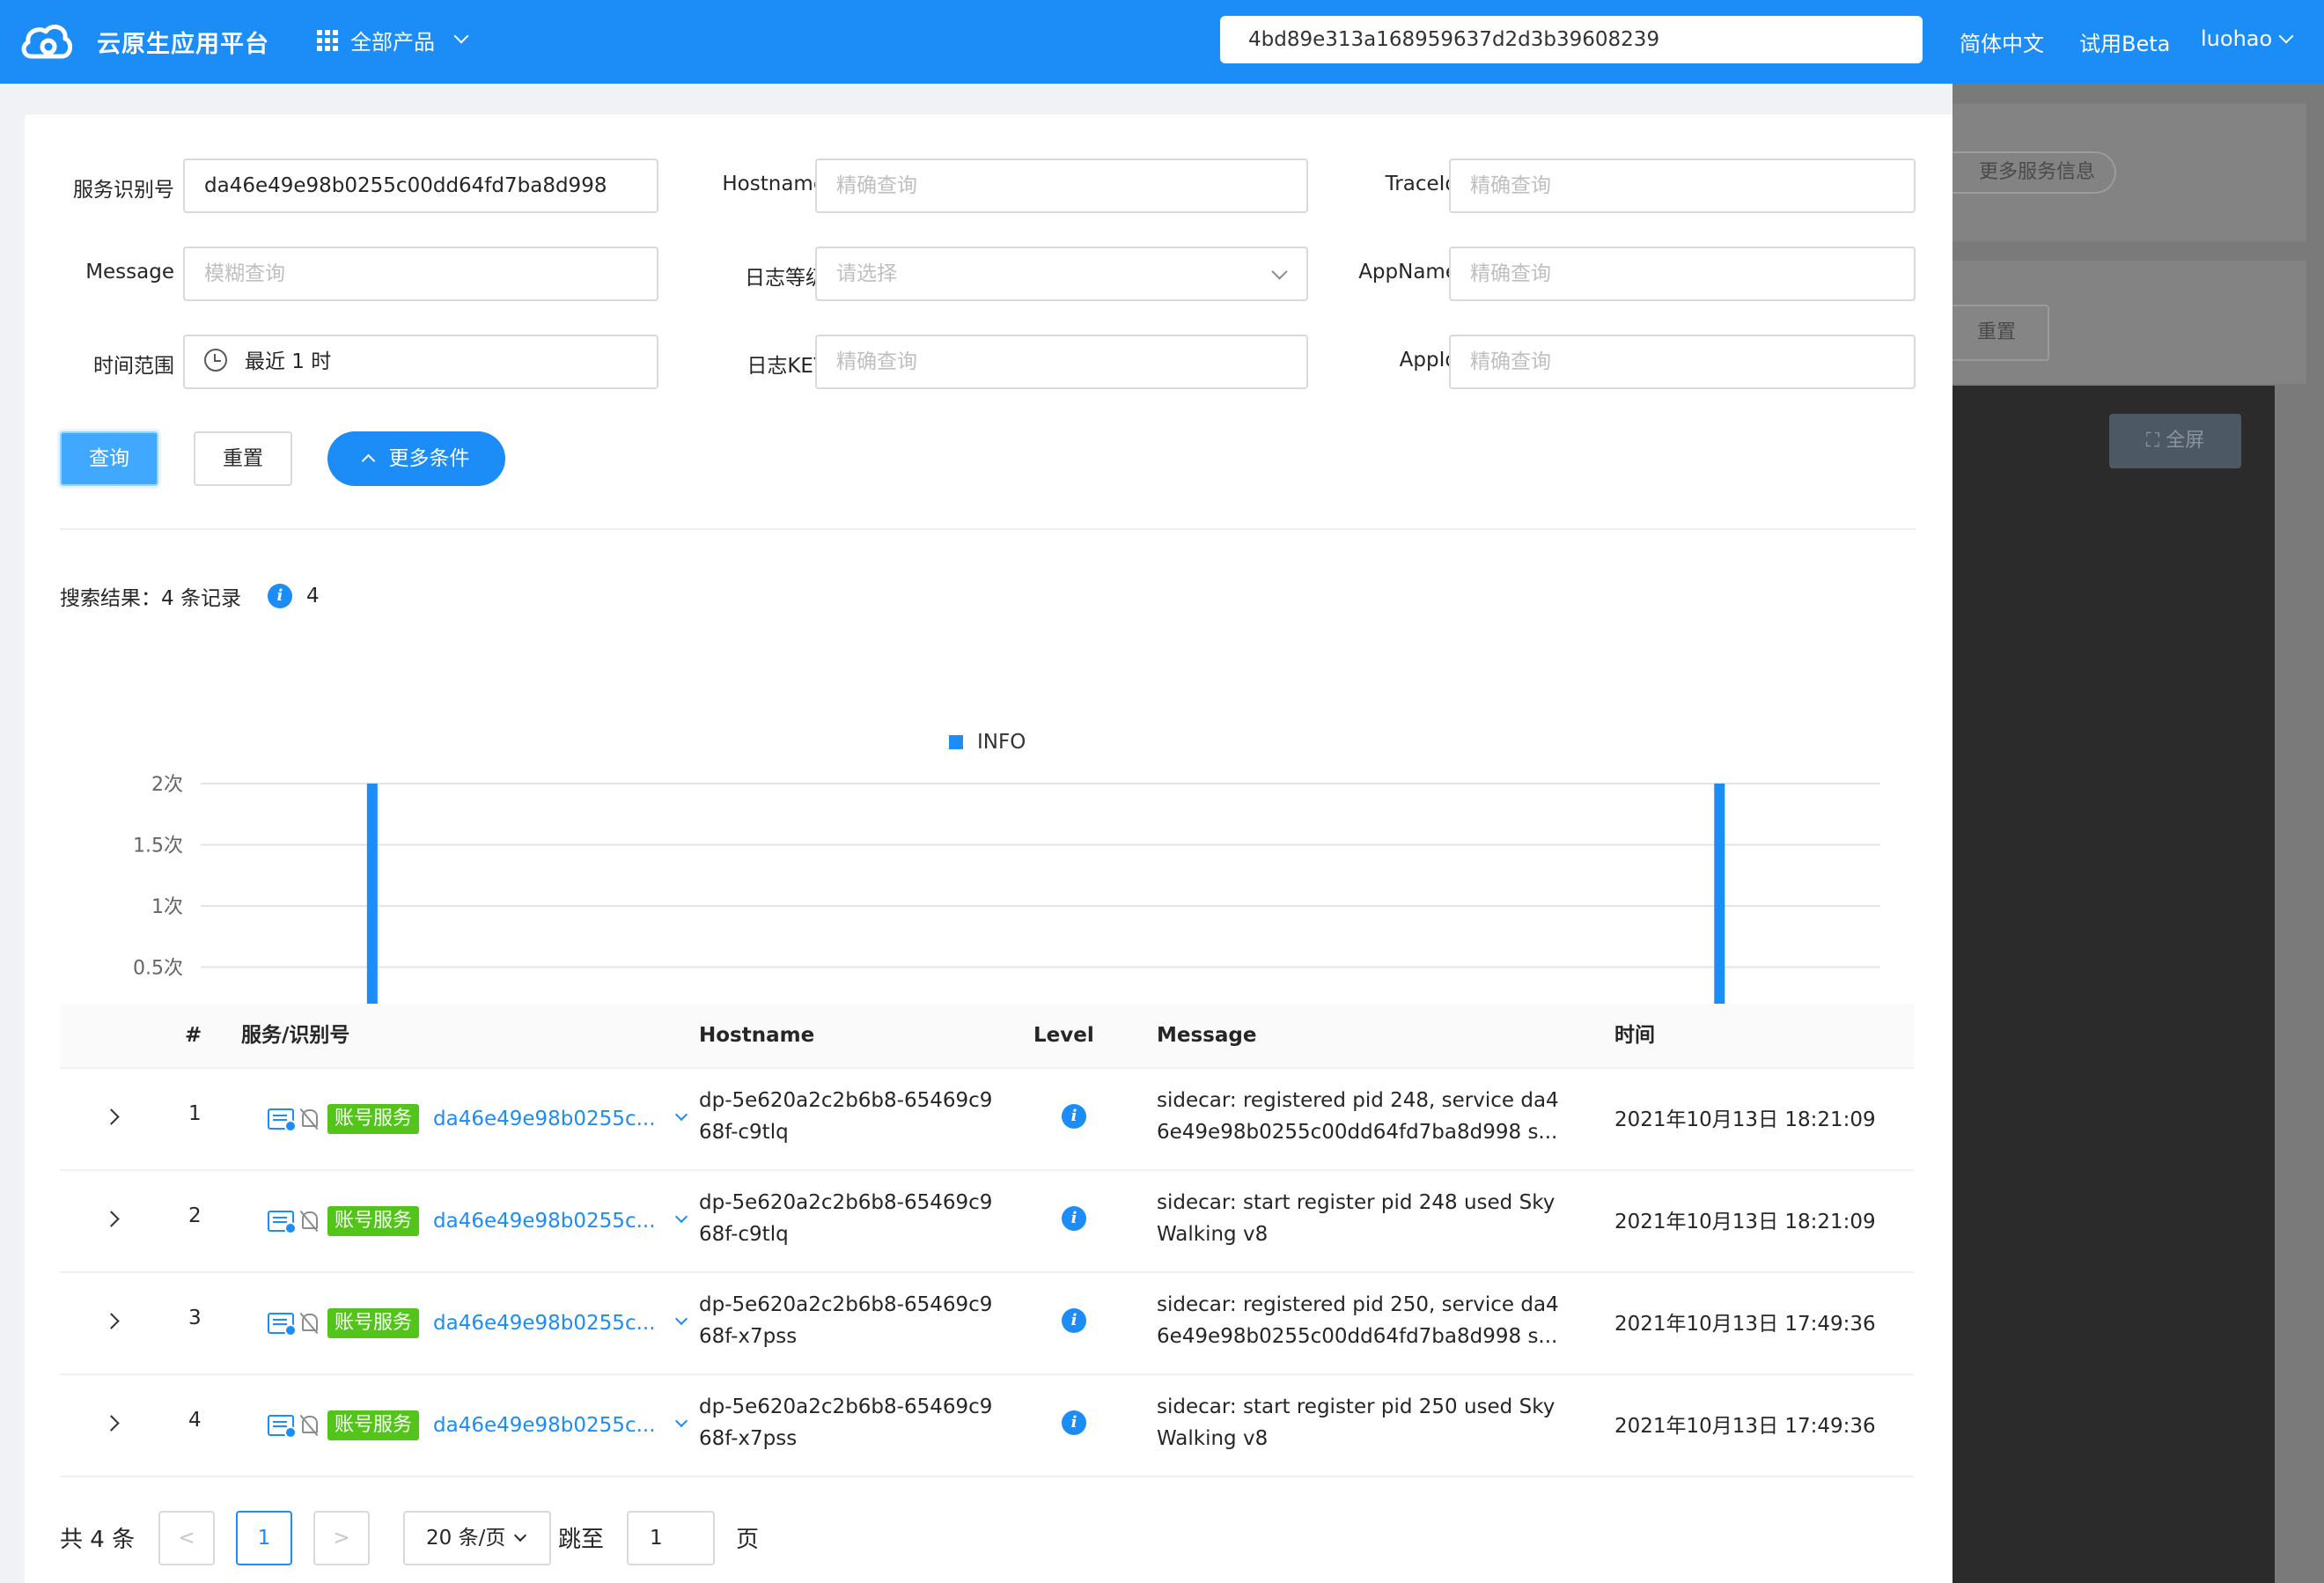 The width and height of the screenshot is (2324, 1583). What do you see at coordinates (167, 785) in the screenshot?
I see `y-tick-label: 2次` at bounding box center [167, 785].